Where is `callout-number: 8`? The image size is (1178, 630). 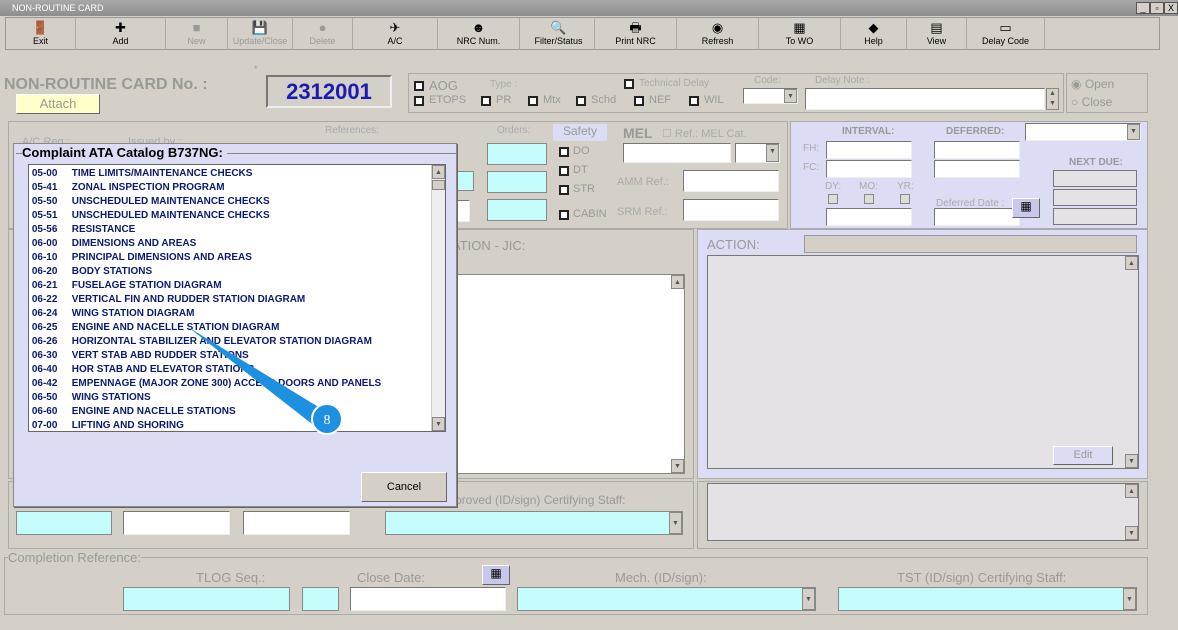
callout-number: 8 is located at coordinates (327, 420).